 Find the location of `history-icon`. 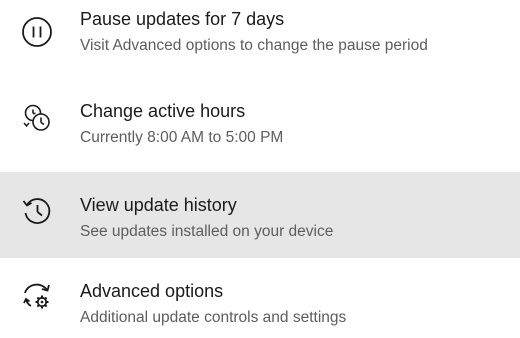

history-icon is located at coordinates (37, 211).